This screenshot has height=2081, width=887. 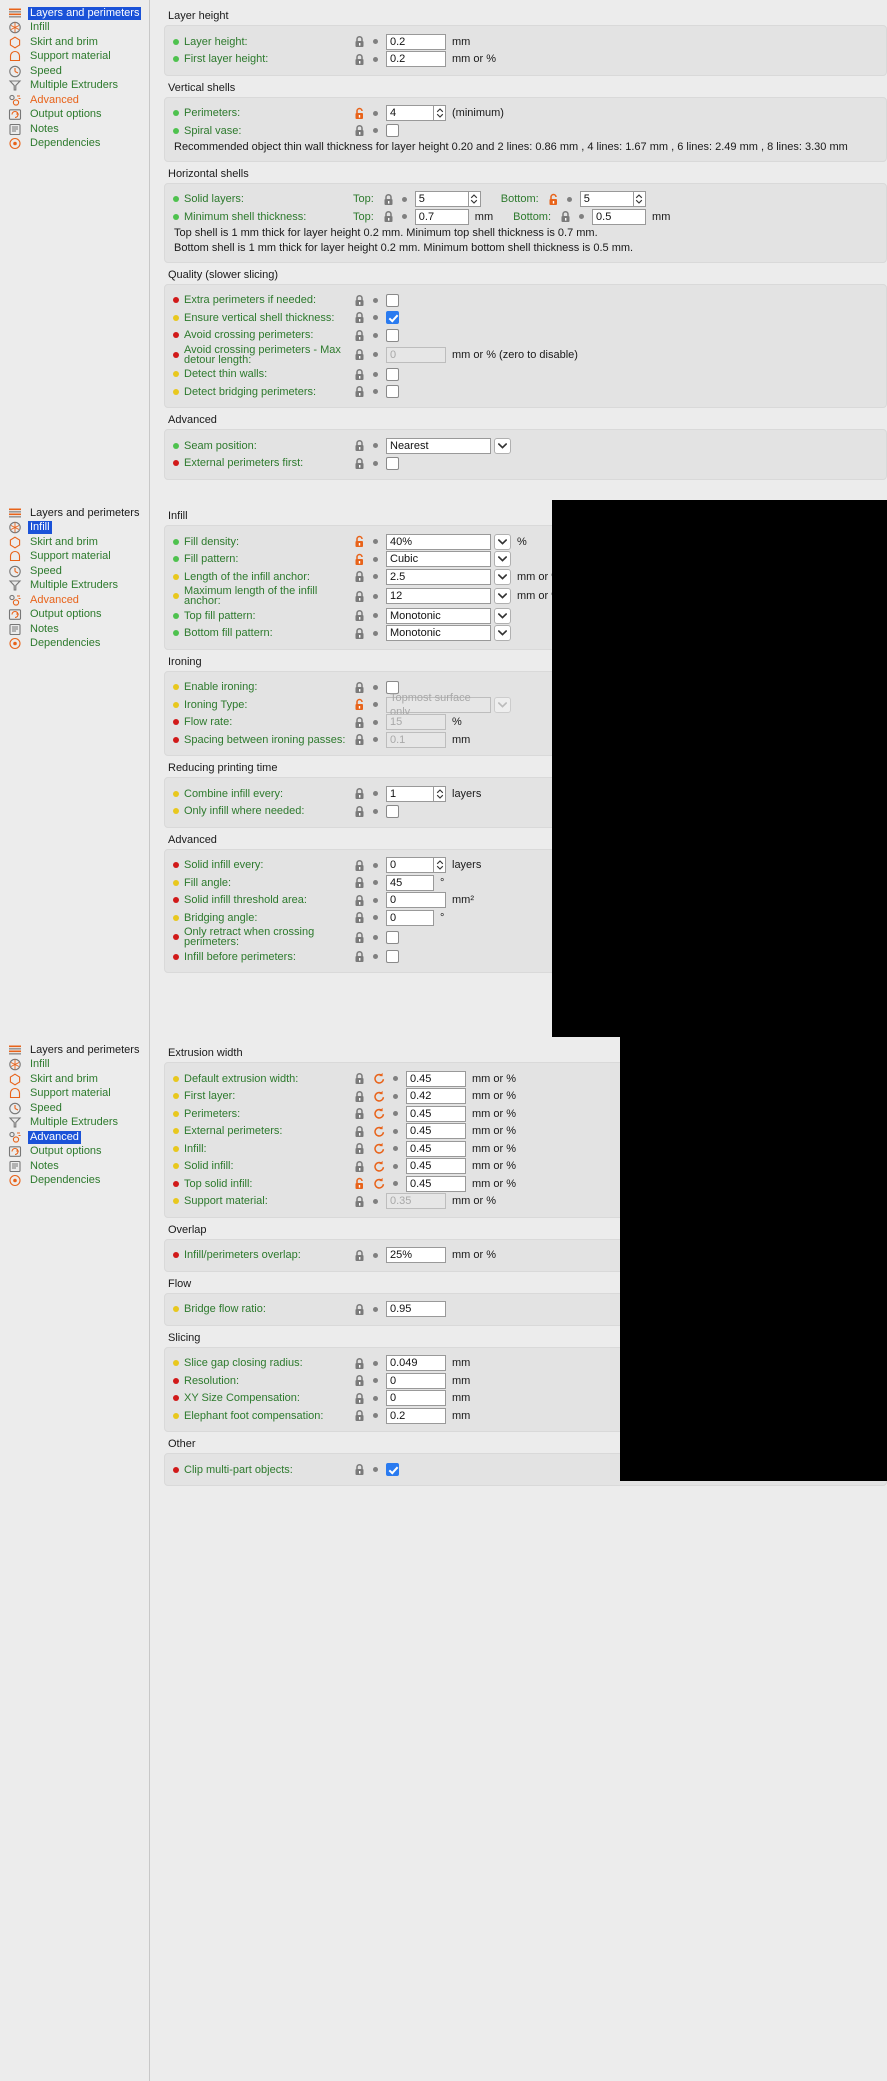 I want to click on value-input: 1, so click(x=410, y=793).